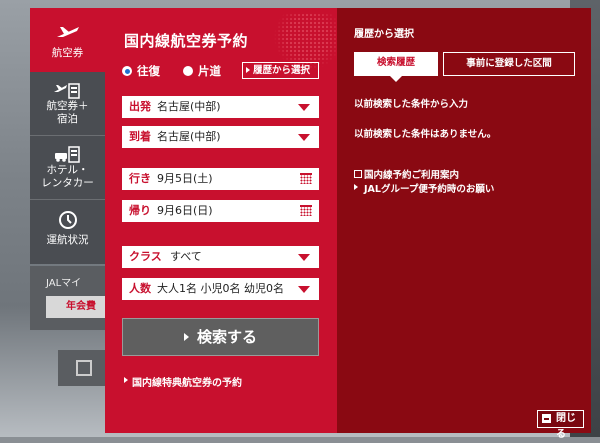 The height and width of the screenshot is (443, 600). Describe the element at coordinates (127, 71) in the screenshot. I see `radio-selected-icon` at that location.